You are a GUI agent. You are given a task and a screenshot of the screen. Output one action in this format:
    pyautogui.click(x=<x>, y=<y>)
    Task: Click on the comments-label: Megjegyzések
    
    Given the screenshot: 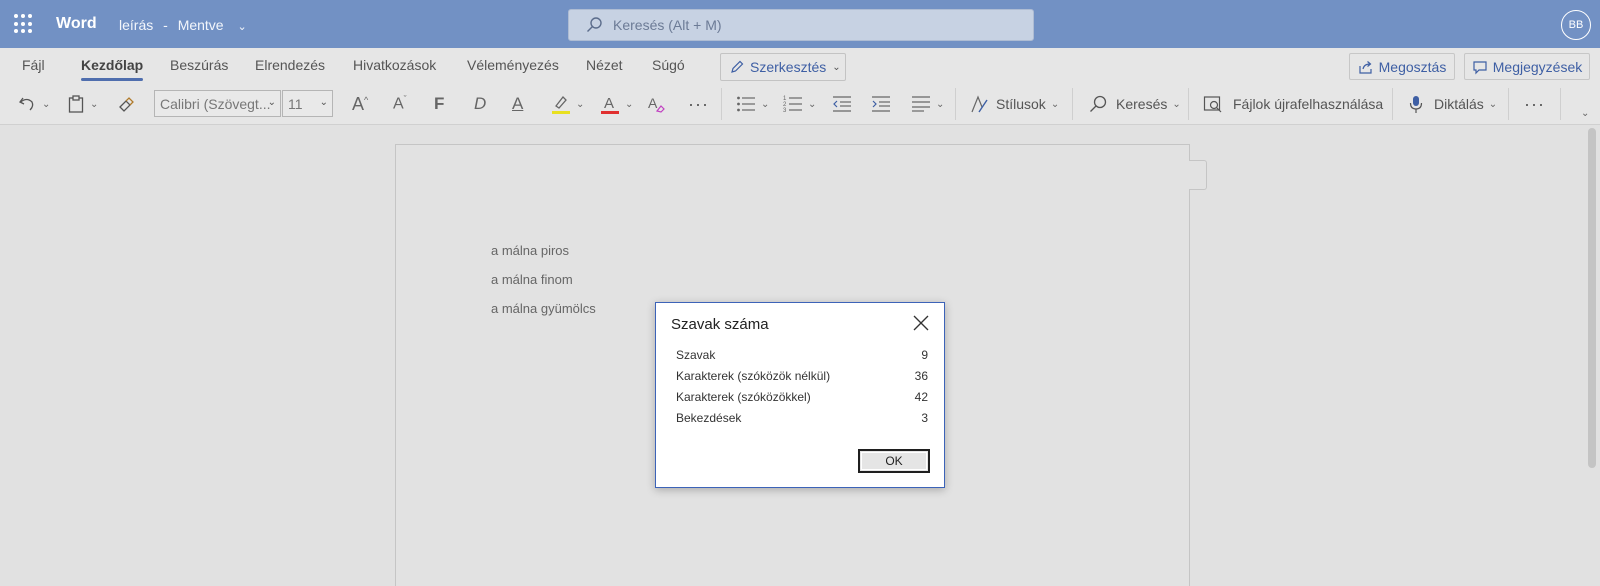 What is the action you would take?
    pyautogui.click(x=1537, y=66)
    